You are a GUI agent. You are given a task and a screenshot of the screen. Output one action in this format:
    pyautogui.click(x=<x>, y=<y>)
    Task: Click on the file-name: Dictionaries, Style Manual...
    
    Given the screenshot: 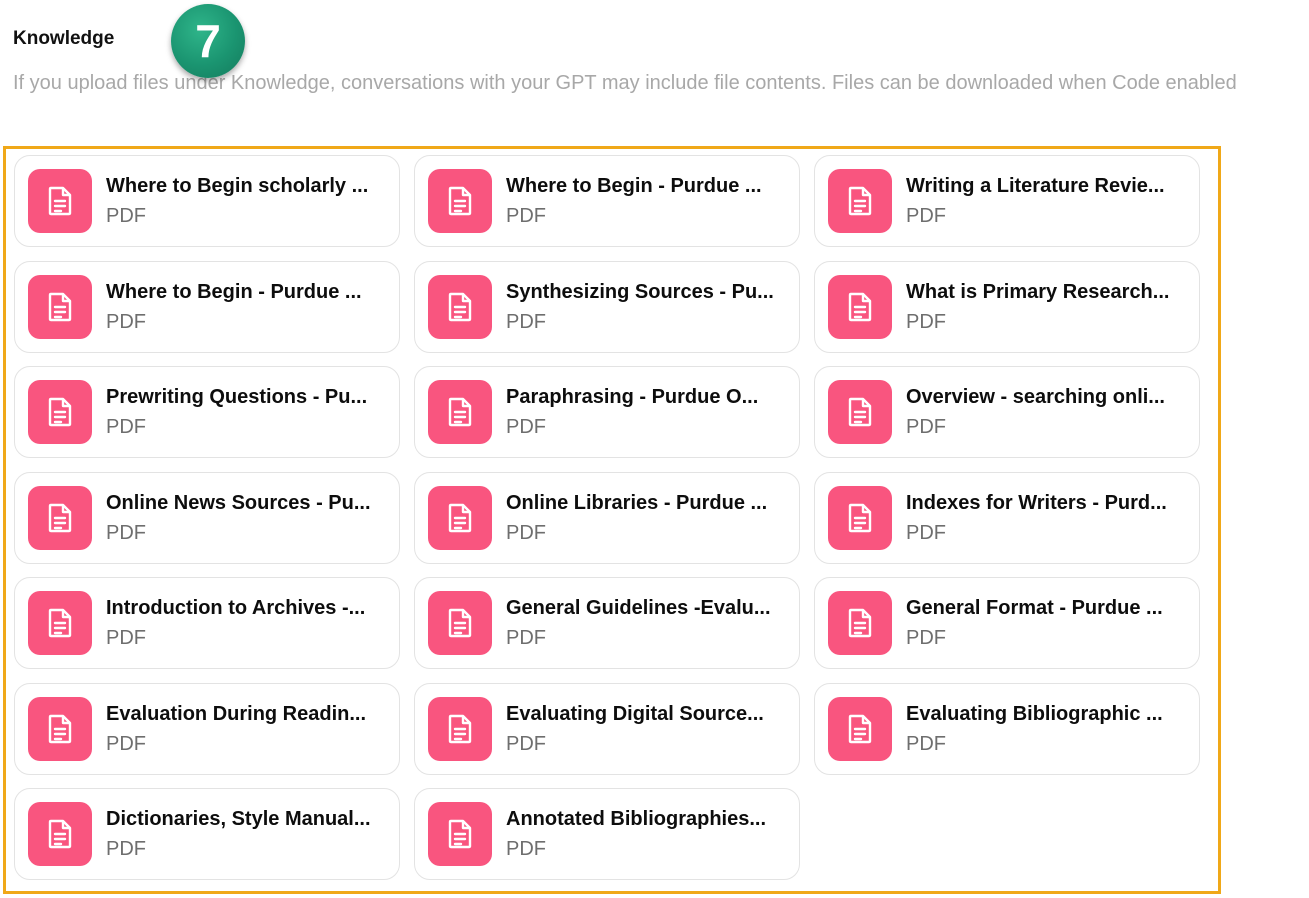 What is the action you would take?
    pyautogui.click(x=238, y=819)
    